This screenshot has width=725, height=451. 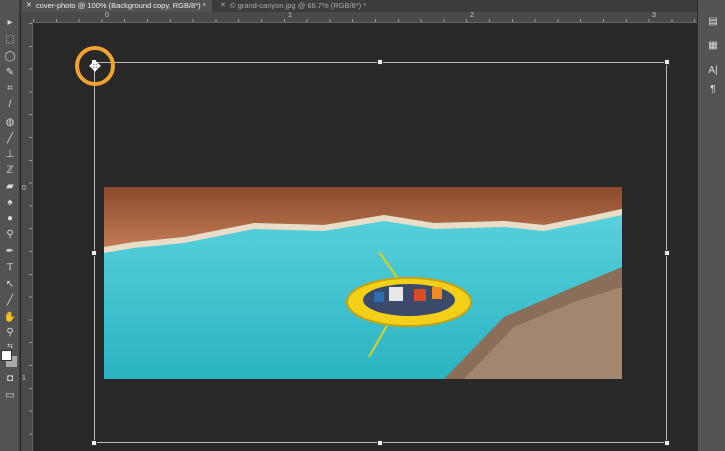 What do you see at coordinates (10, 333) in the screenshot?
I see `zoom-tool-icon: ⚲` at bounding box center [10, 333].